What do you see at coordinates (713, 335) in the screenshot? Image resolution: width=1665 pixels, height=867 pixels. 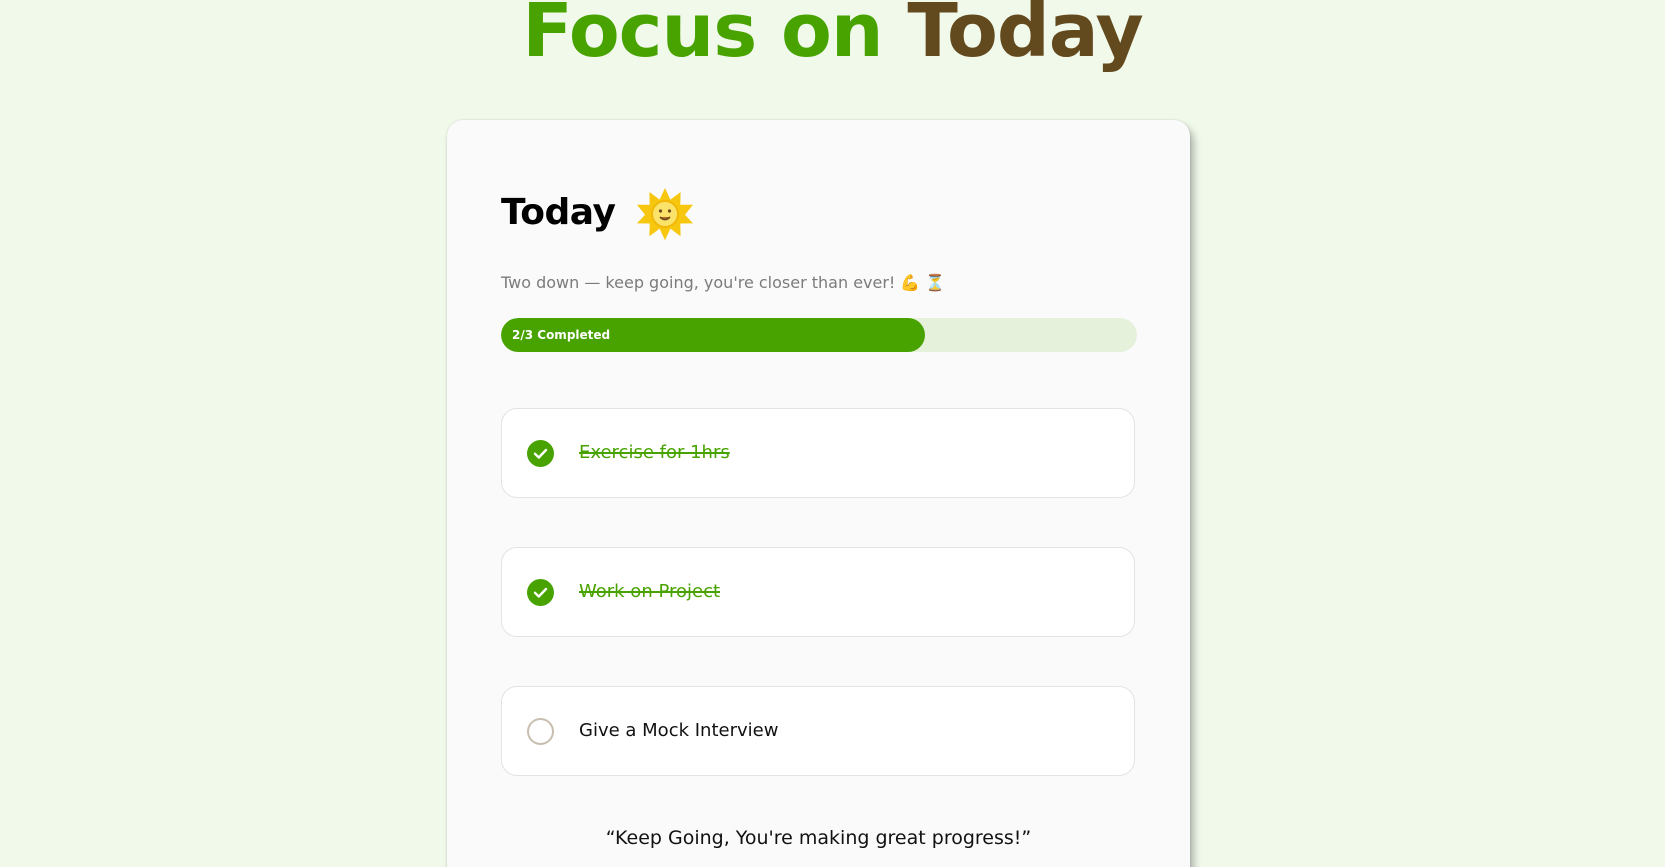 I see `progress-fill: 2/3 Completed` at bounding box center [713, 335].